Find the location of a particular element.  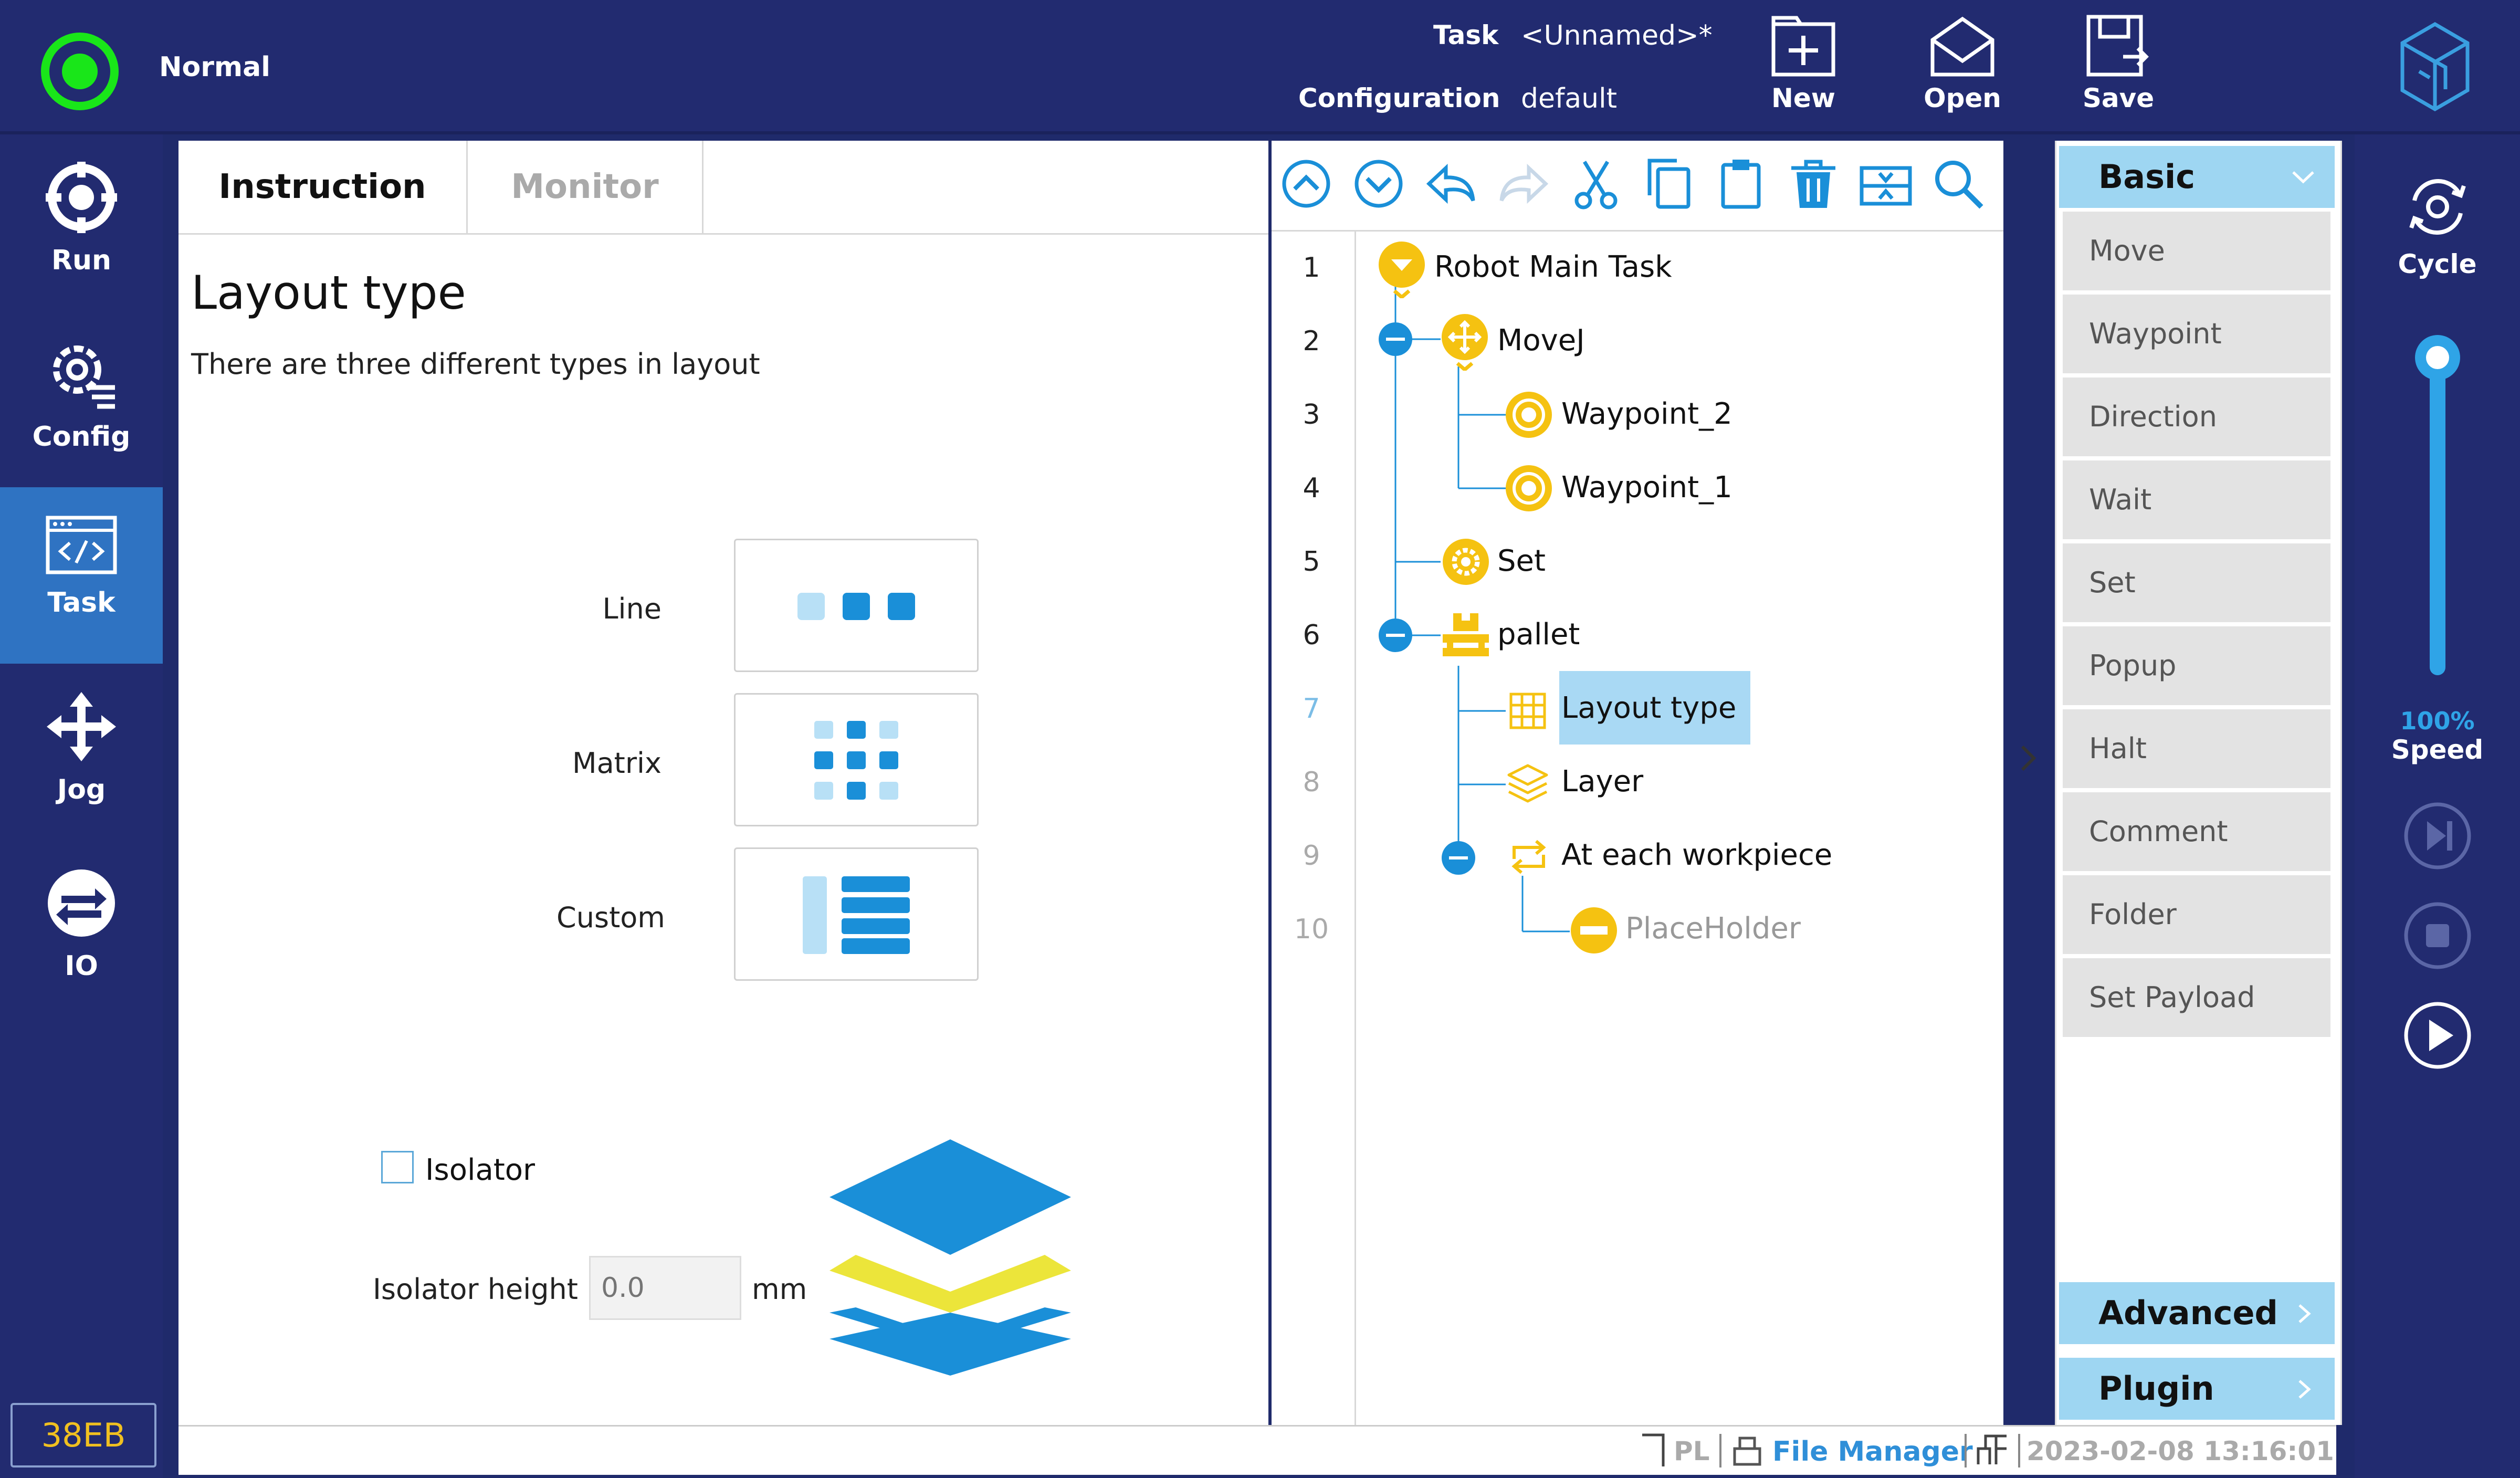

matrix-layout-option is located at coordinates (856, 759).